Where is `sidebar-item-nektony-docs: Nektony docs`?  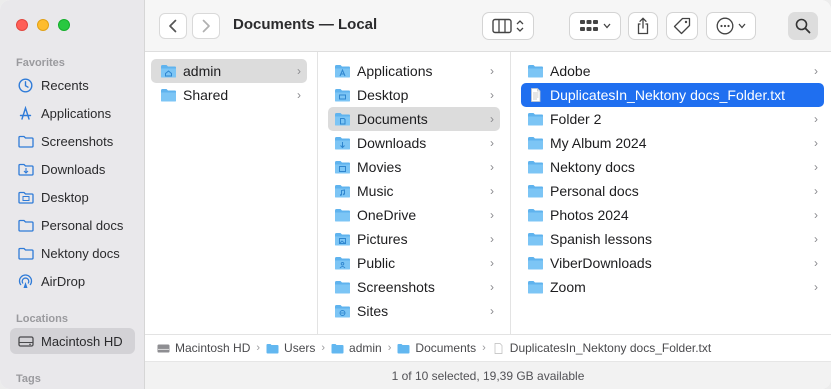 sidebar-item-nektony-docs: Nektony docs is located at coordinates (72, 253).